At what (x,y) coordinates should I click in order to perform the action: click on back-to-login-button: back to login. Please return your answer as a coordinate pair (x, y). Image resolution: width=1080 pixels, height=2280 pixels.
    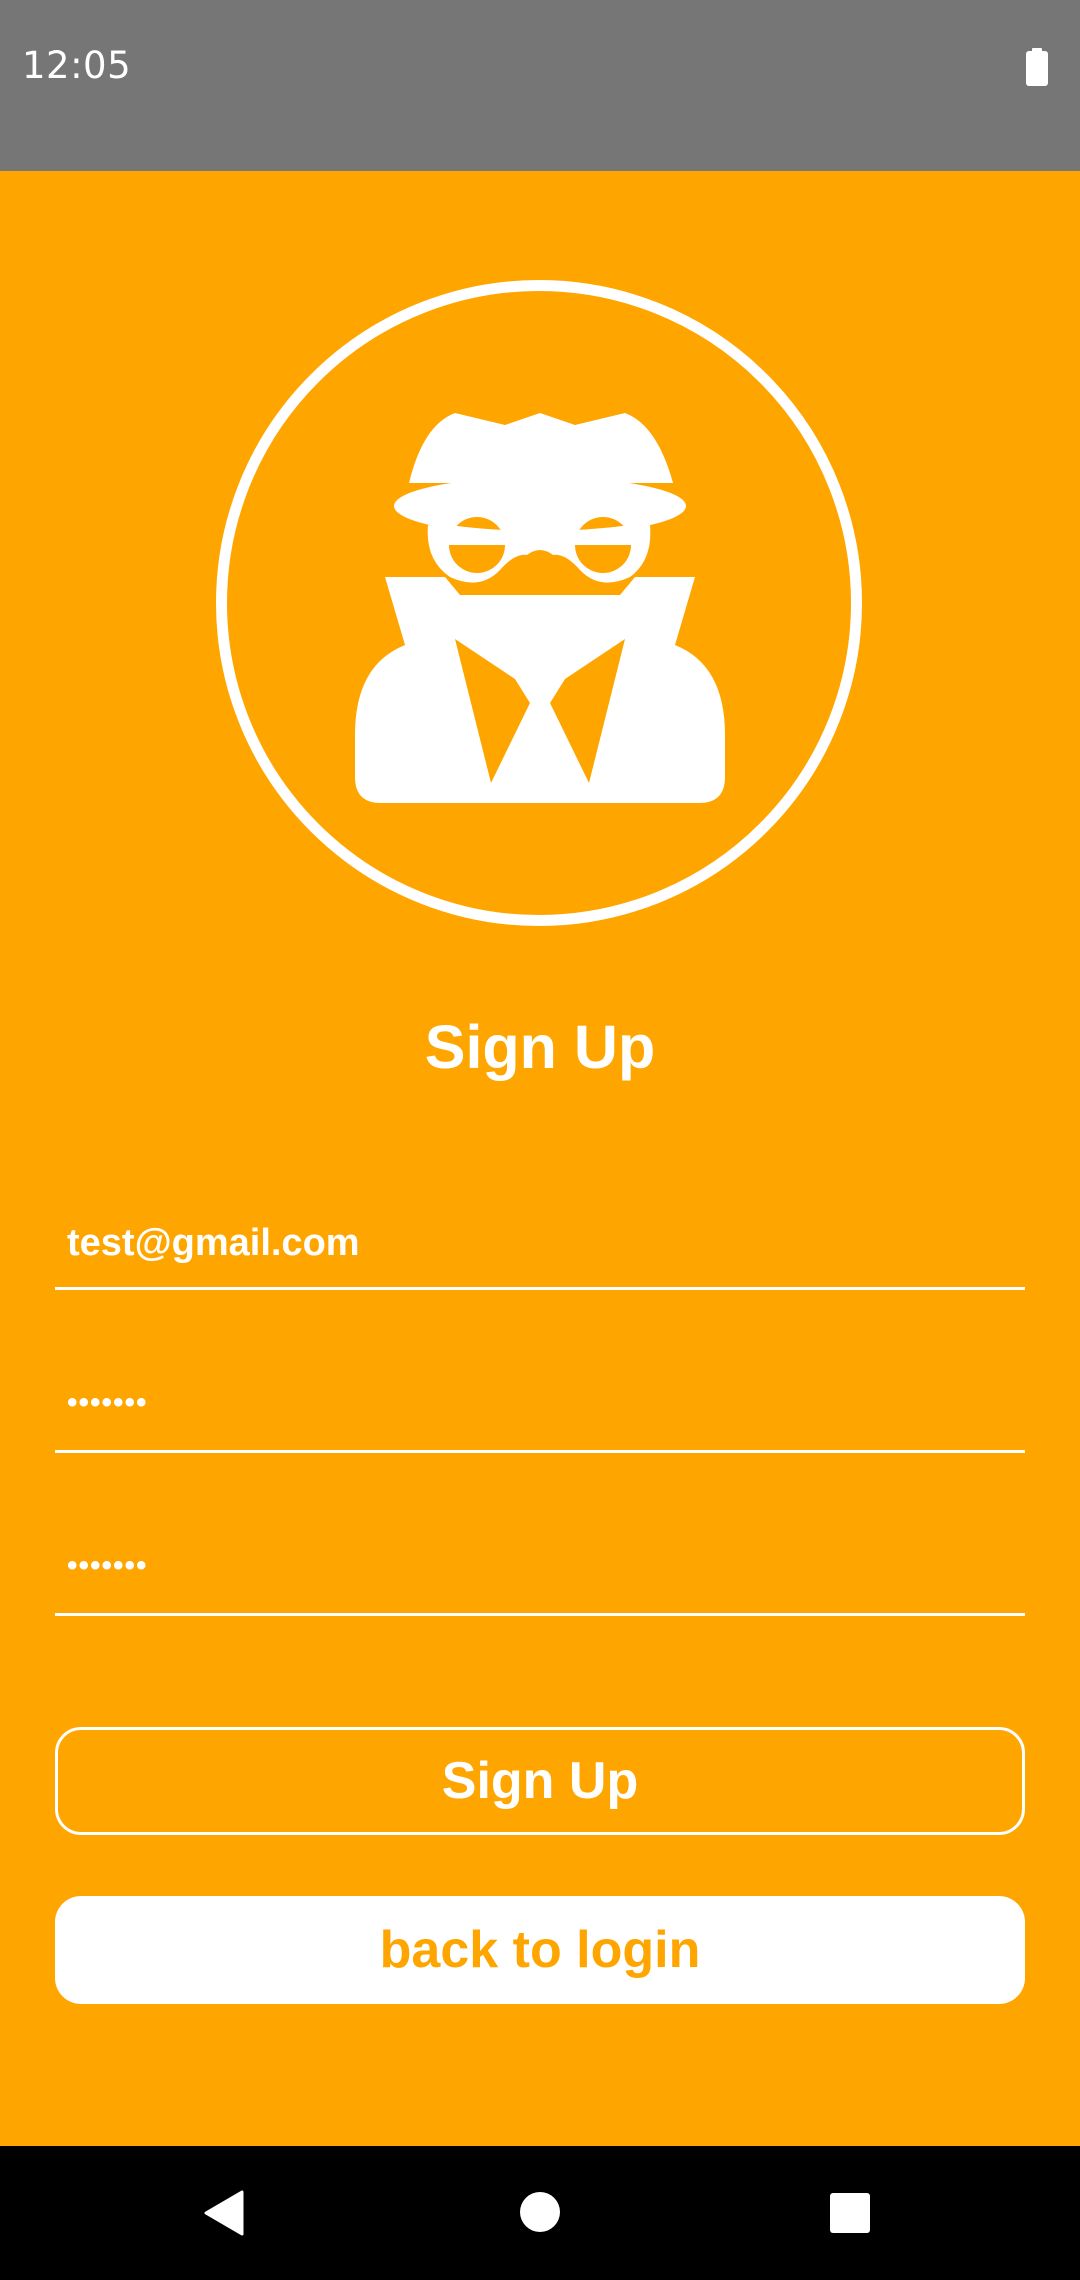
    Looking at the image, I should click on (540, 1950).